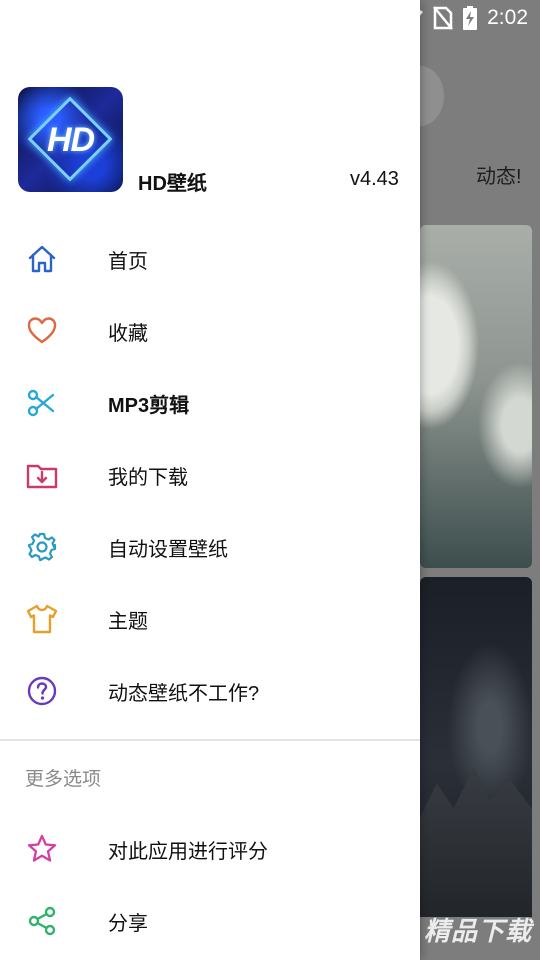 The width and height of the screenshot is (540, 960). Describe the element at coordinates (443, 18) in the screenshot. I see `no-sim-icon` at that location.